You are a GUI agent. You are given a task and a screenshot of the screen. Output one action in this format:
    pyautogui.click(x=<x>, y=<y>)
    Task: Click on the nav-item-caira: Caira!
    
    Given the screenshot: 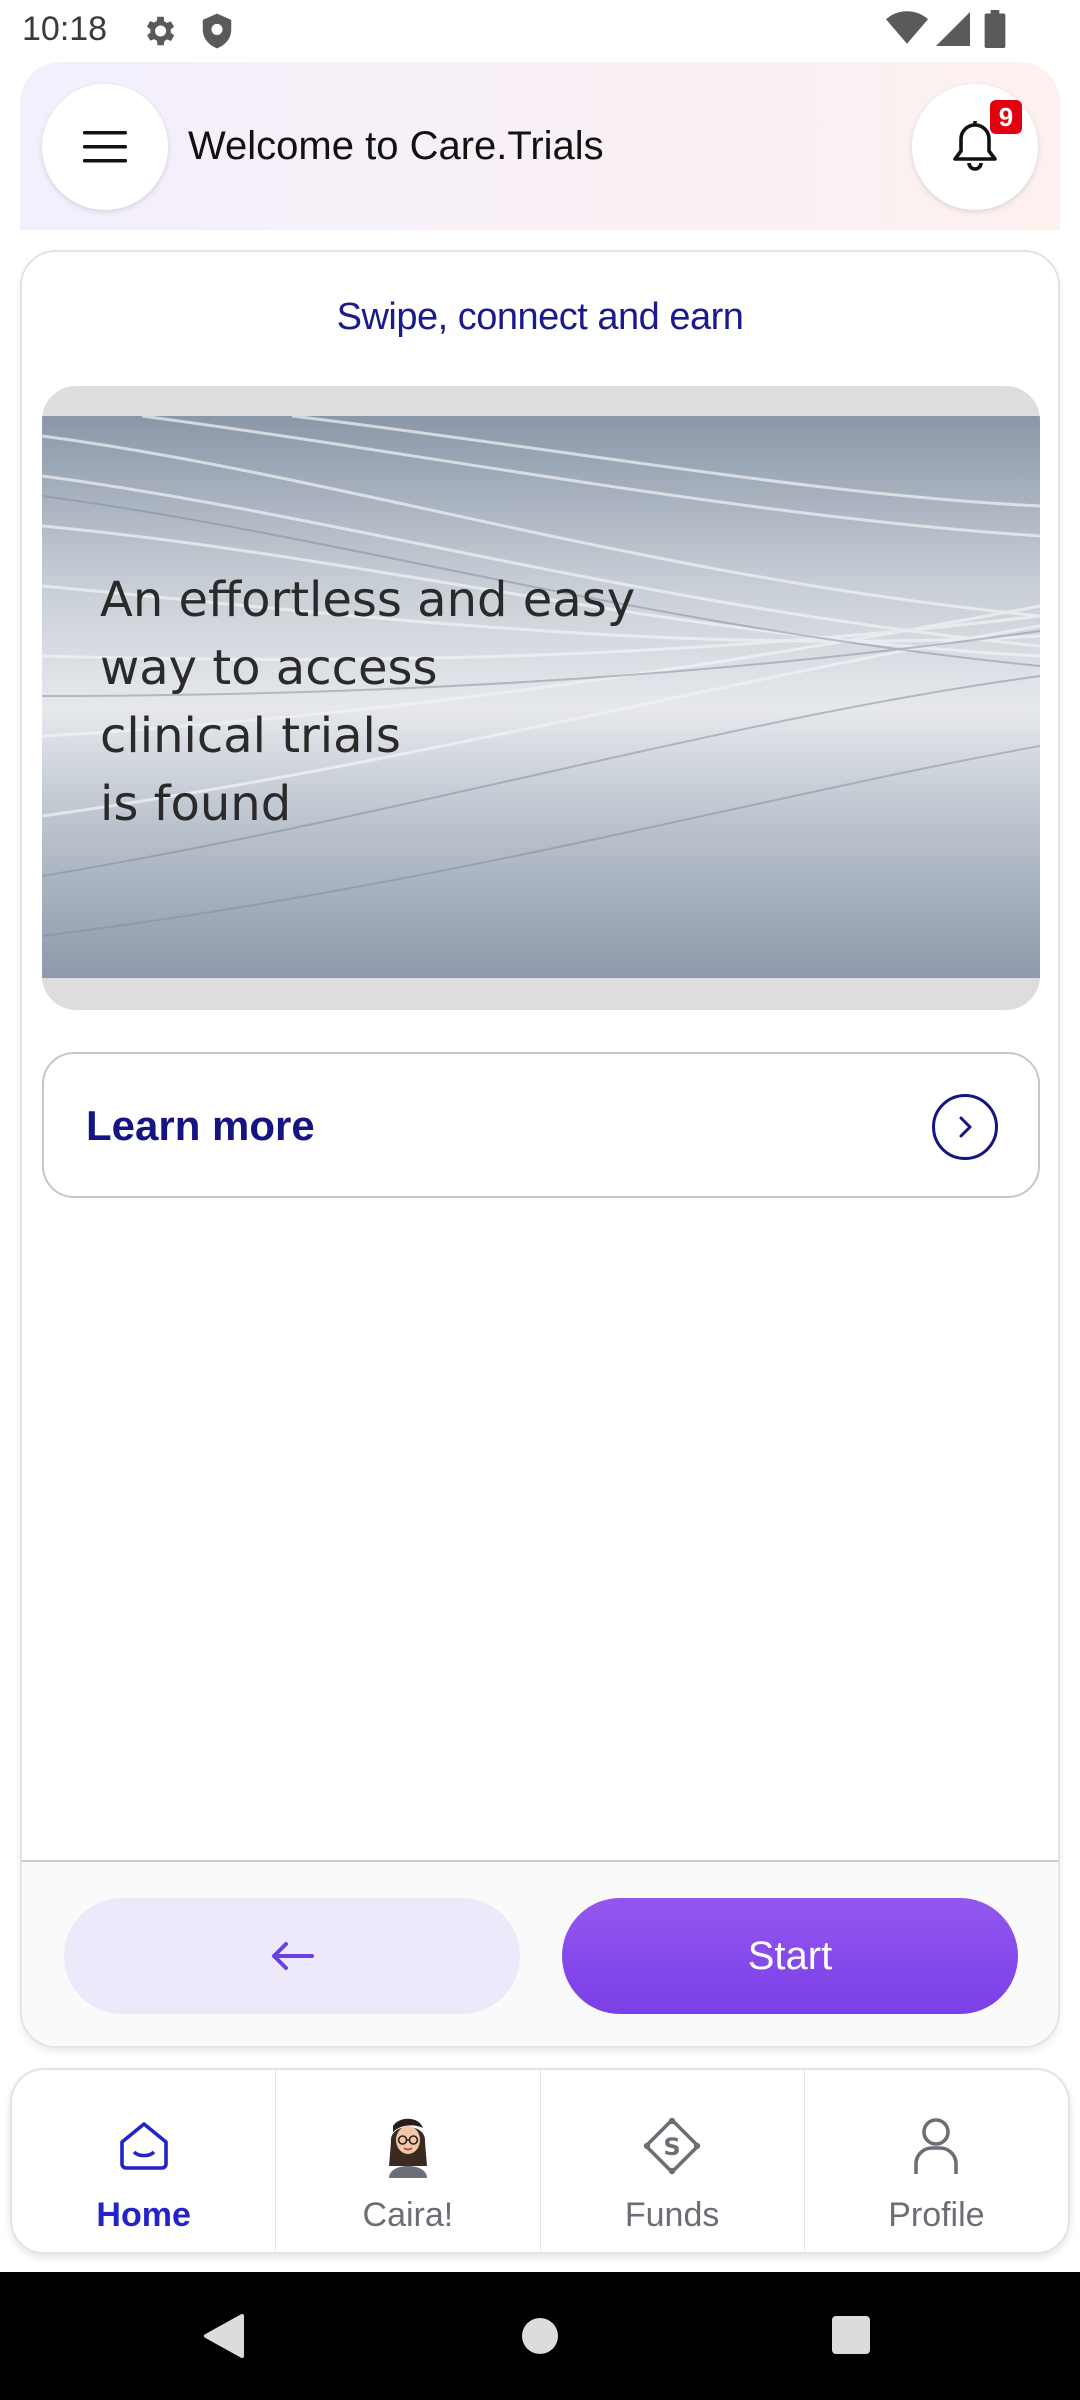 What is the action you would take?
    pyautogui.click(x=408, y=2161)
    